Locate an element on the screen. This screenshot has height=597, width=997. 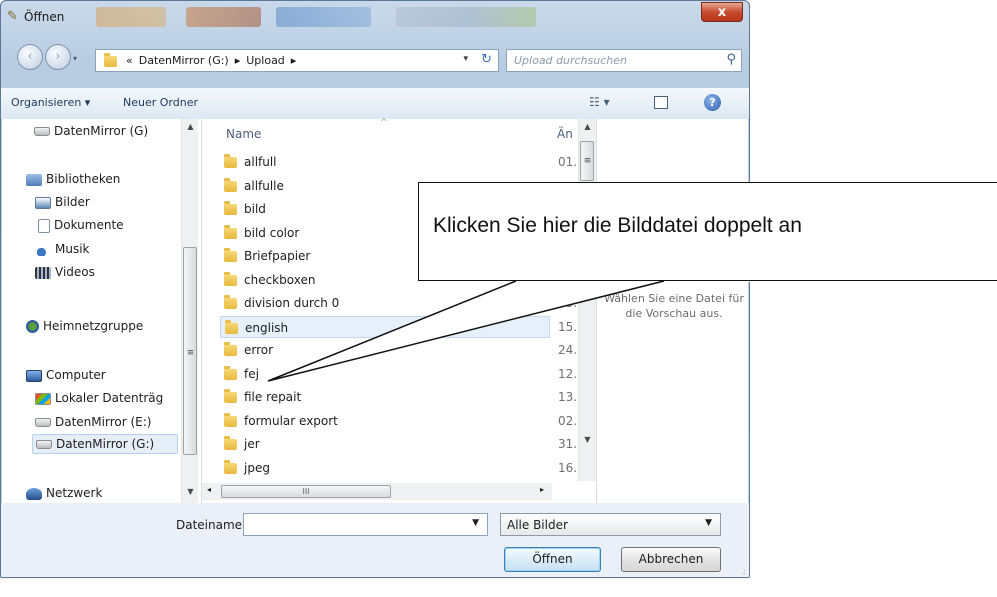
filename-label: Dateiname: is located at coordinates (211, 525).